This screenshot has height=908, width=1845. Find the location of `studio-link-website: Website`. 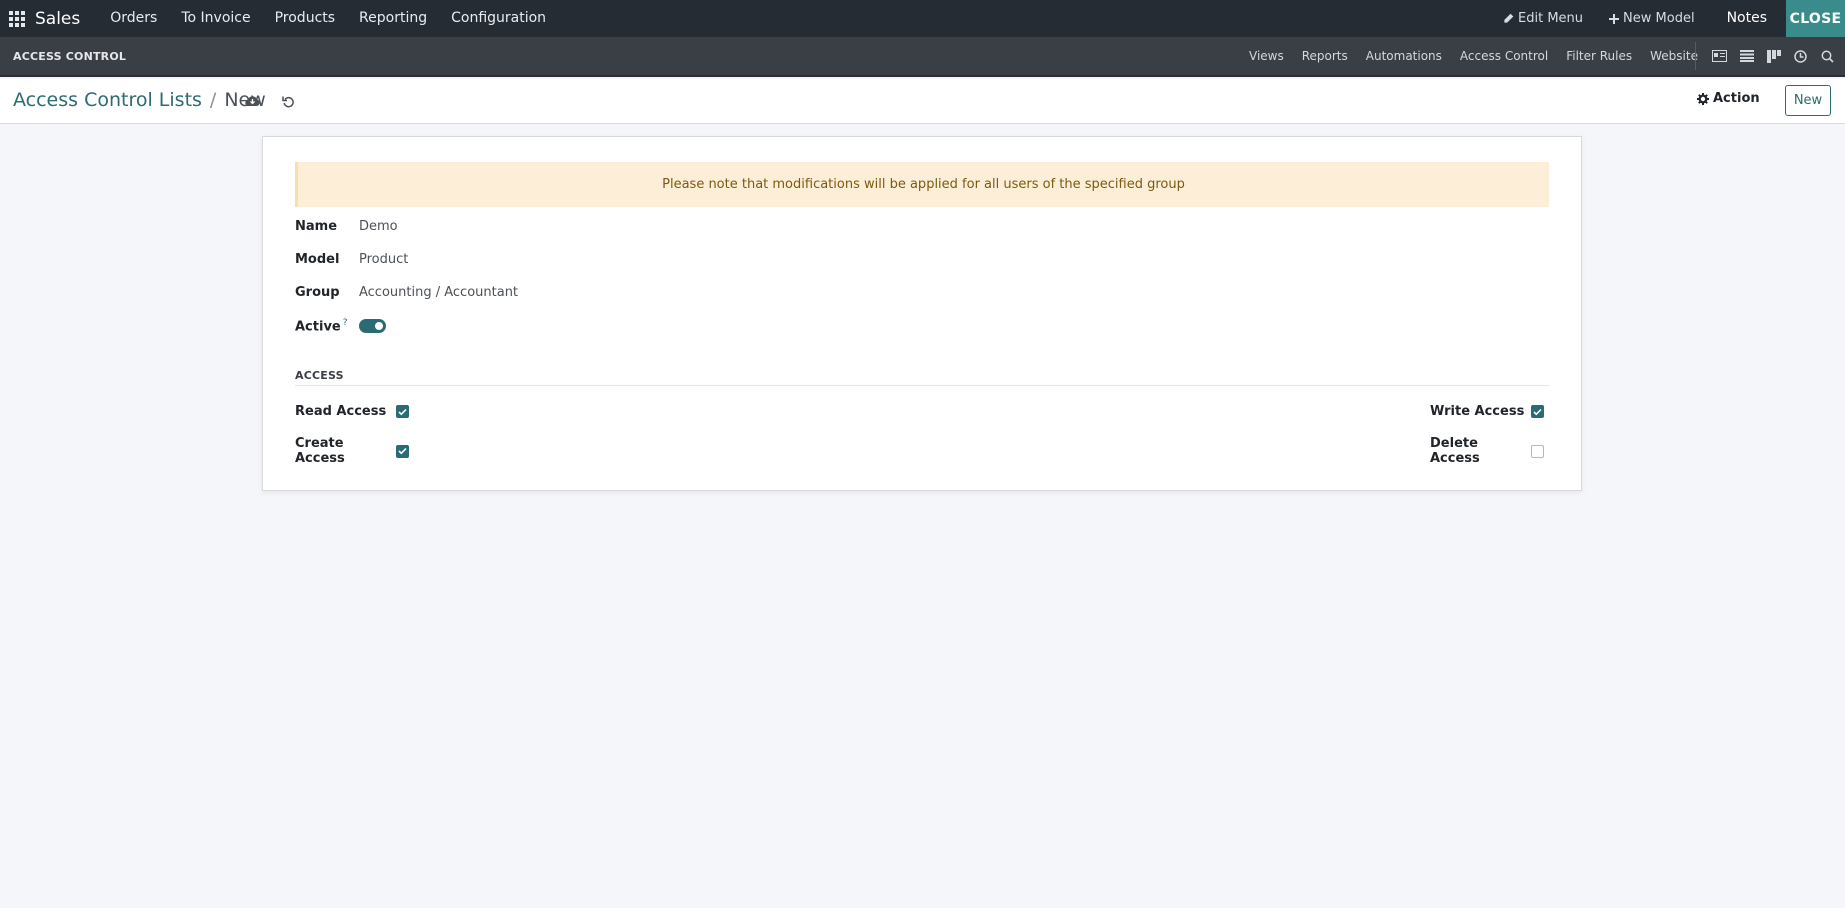

studio-link-website: Website is located at coordinates (1674, 56).